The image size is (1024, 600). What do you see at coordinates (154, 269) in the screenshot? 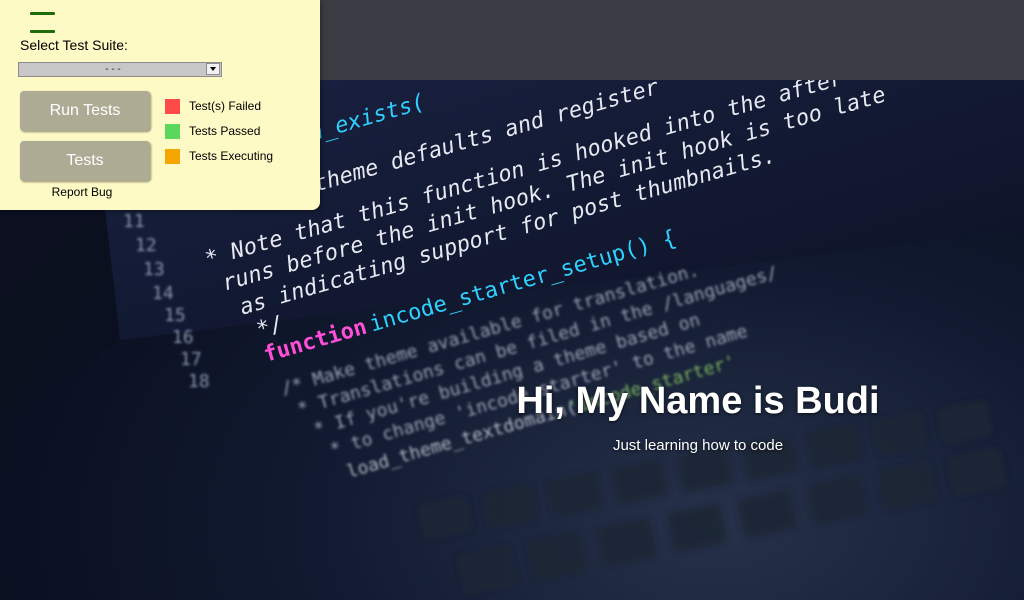
I see `svg-text: 13` at bounding box center [154, 269].